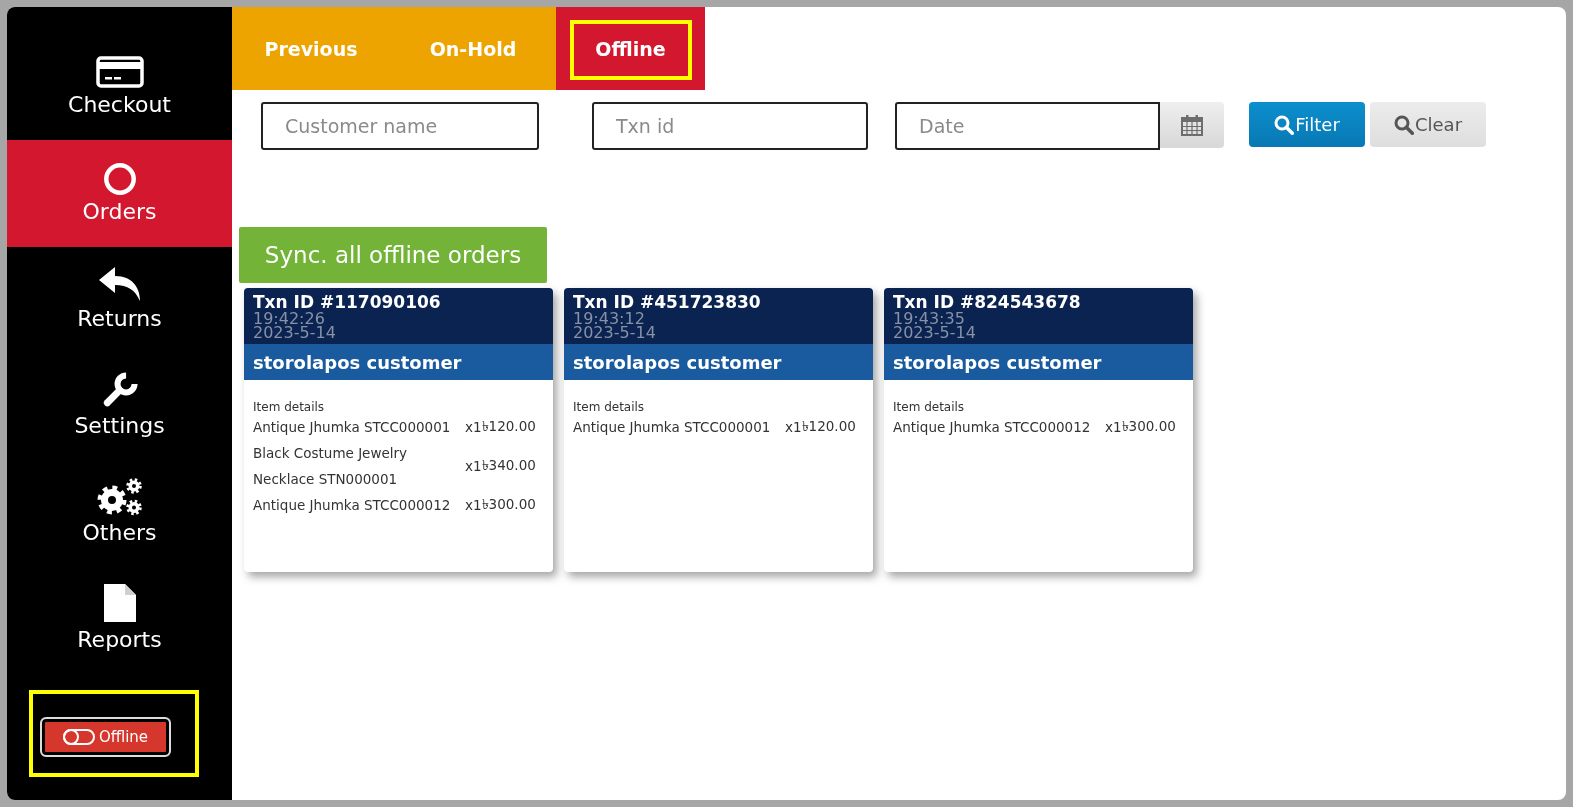 The image size is (1573, 807). What do you see at coordinates (119, 284) in the screenshot?
I see `reply-arrow-icon` at bounding box center [119, 284].